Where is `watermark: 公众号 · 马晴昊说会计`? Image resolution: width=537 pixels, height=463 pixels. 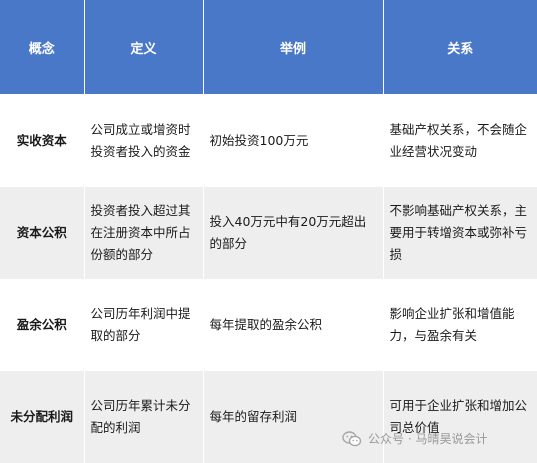 watermark: 公众号 · 马晴昊说会计 is located at coordinates (414, 438).